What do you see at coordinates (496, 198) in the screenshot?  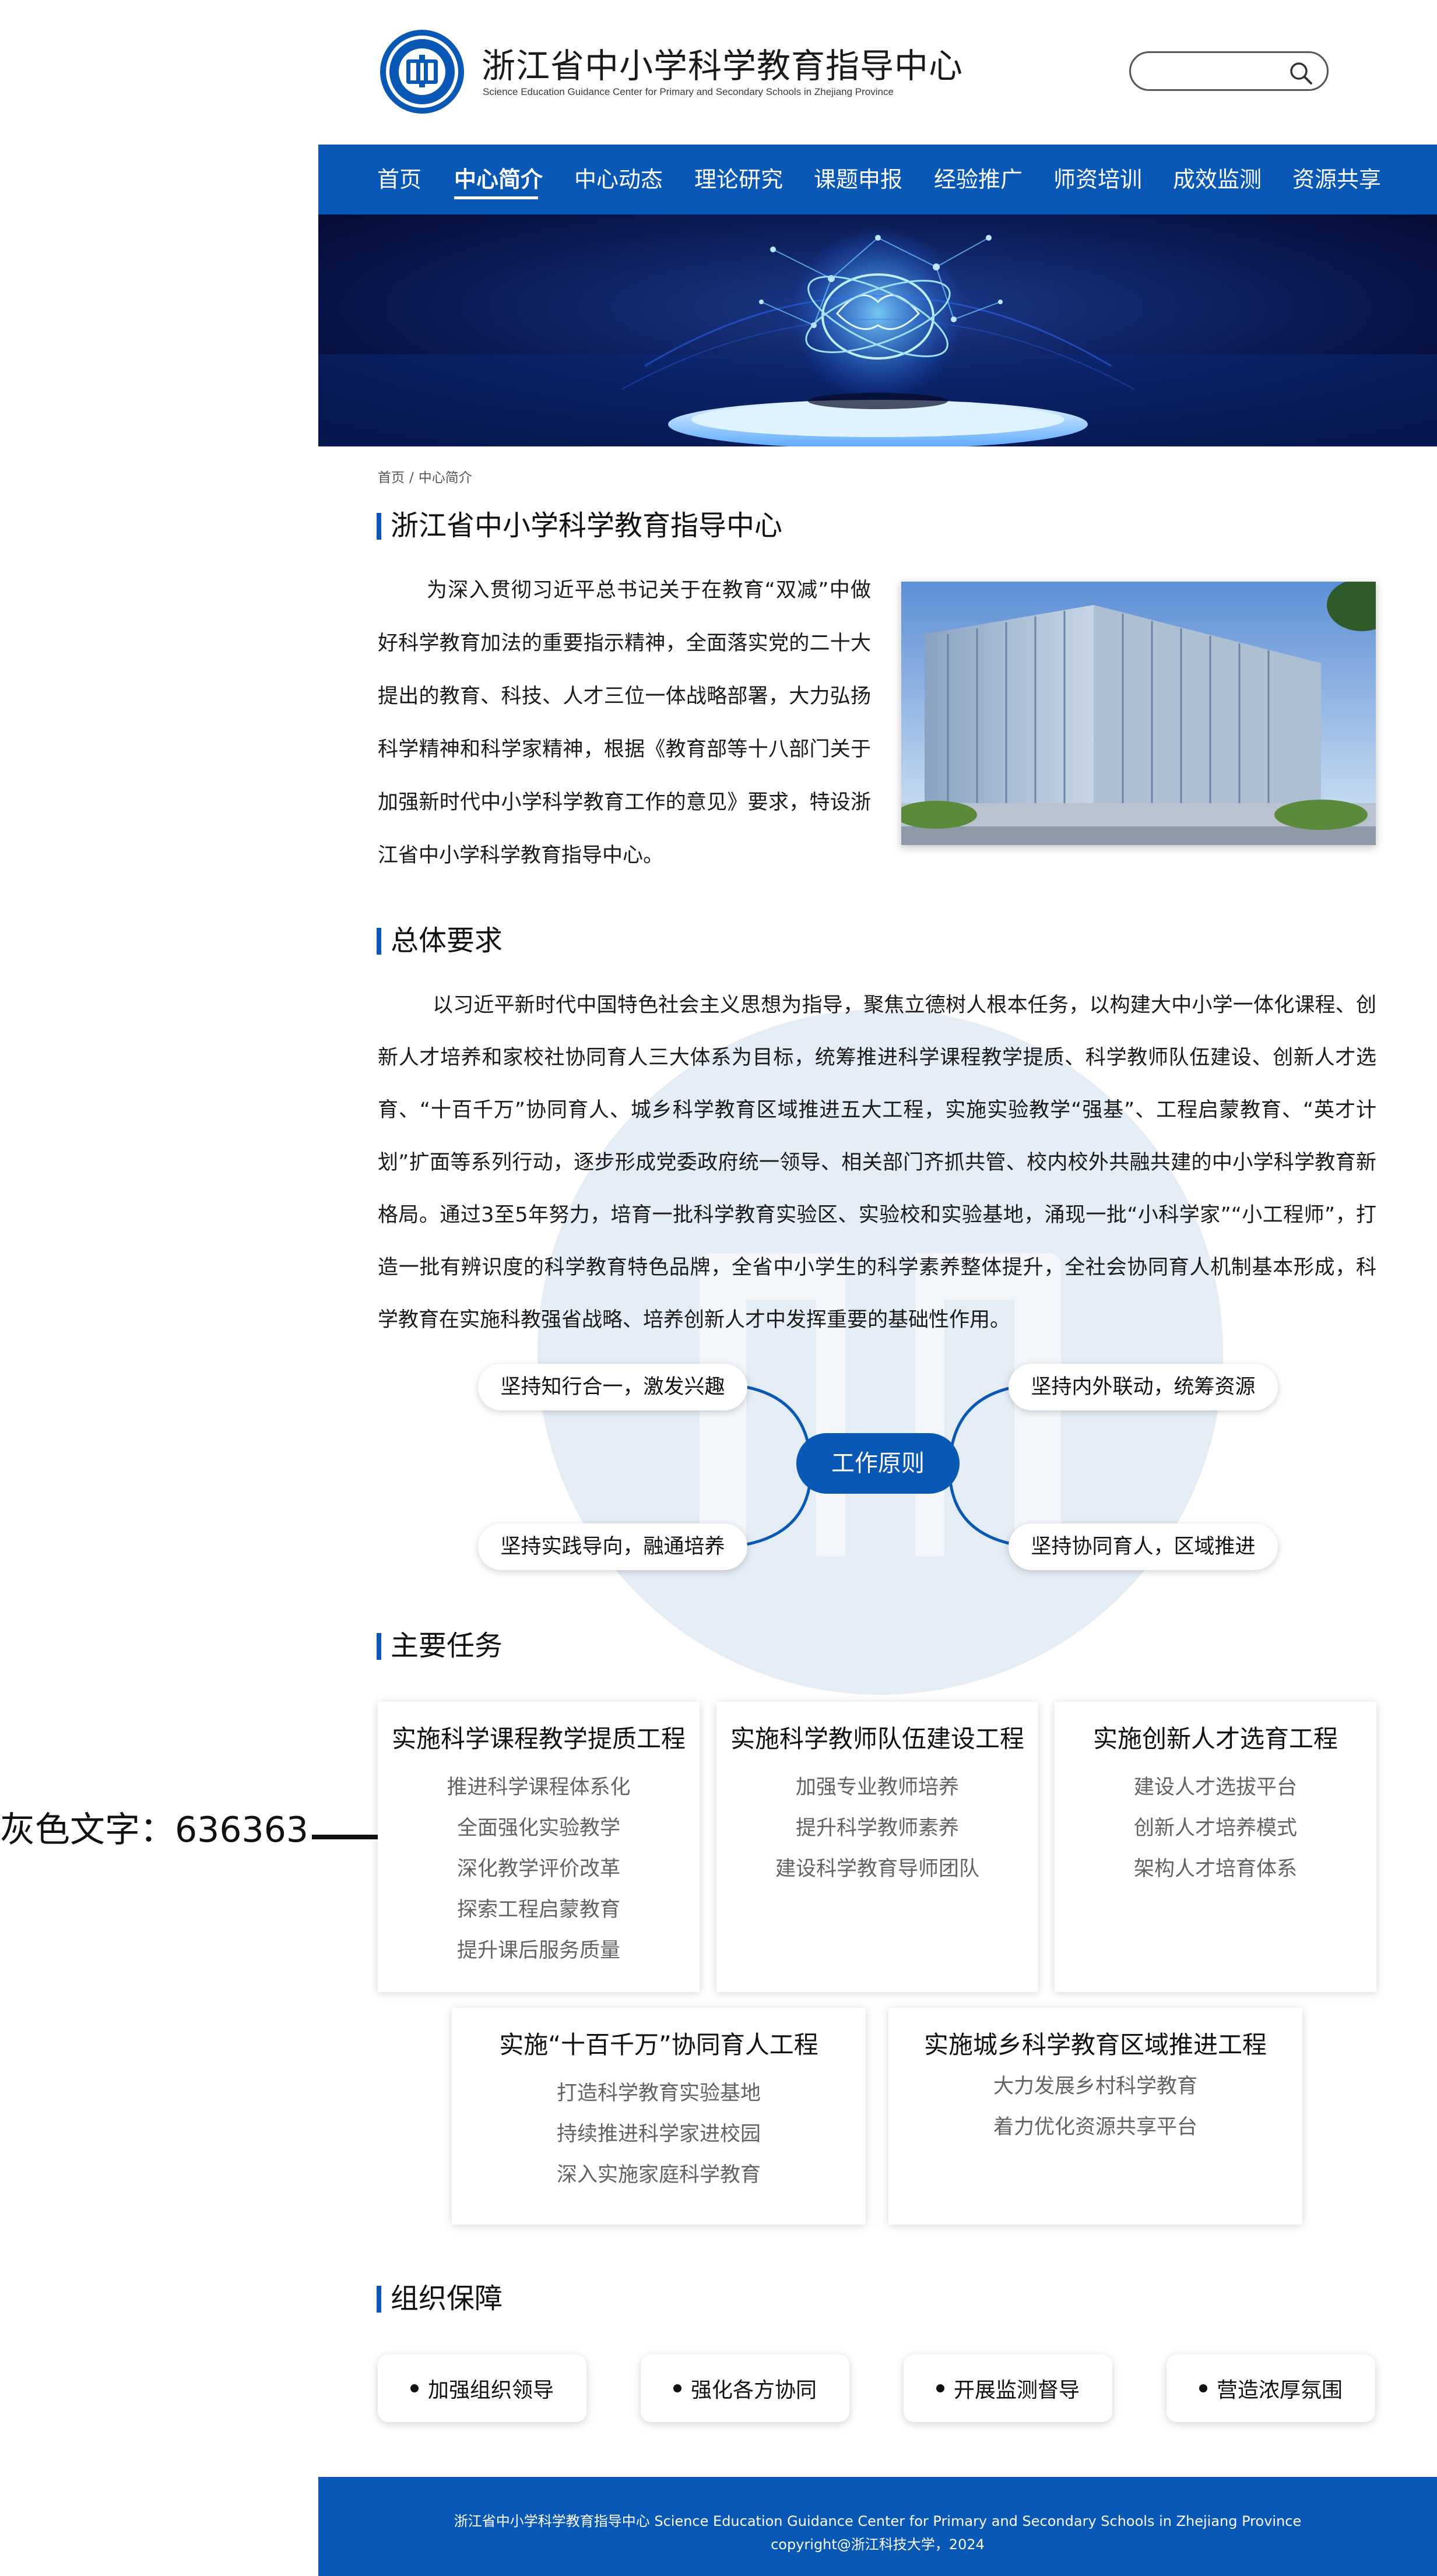 I see `nav-active-underline` at bounding box center [496, 198].